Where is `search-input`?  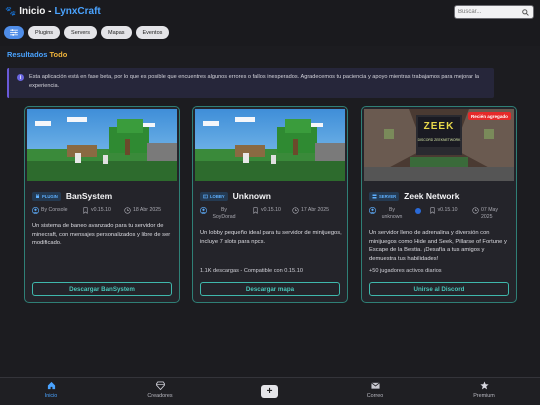 search-input is located at coordinates (487, 12).